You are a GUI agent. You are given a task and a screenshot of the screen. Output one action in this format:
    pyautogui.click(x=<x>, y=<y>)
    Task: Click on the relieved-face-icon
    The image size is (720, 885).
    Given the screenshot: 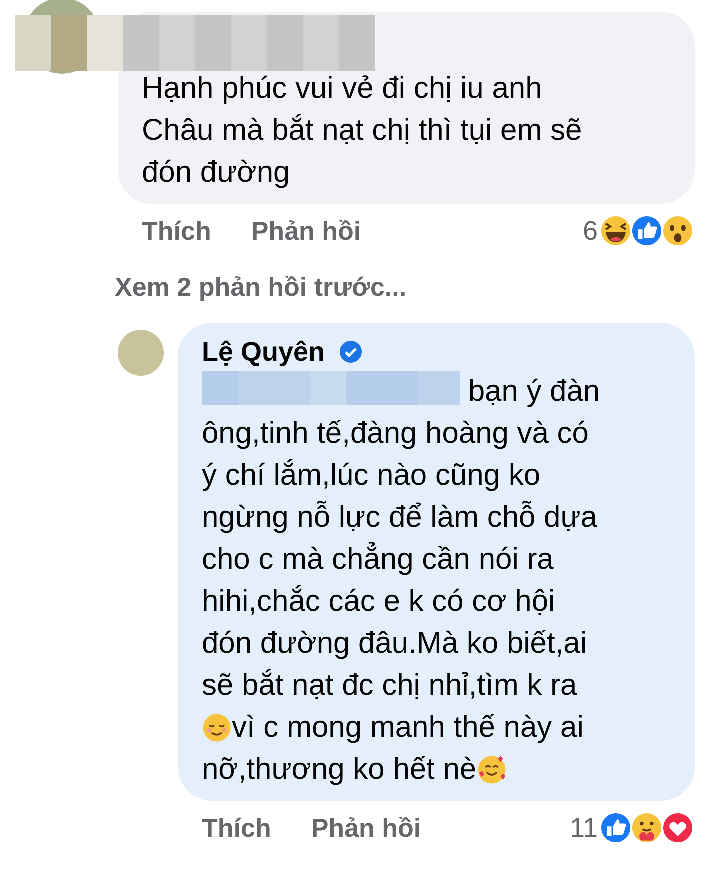 What is the action you would take?
    pyautogui.click(x=217, y=728)
    